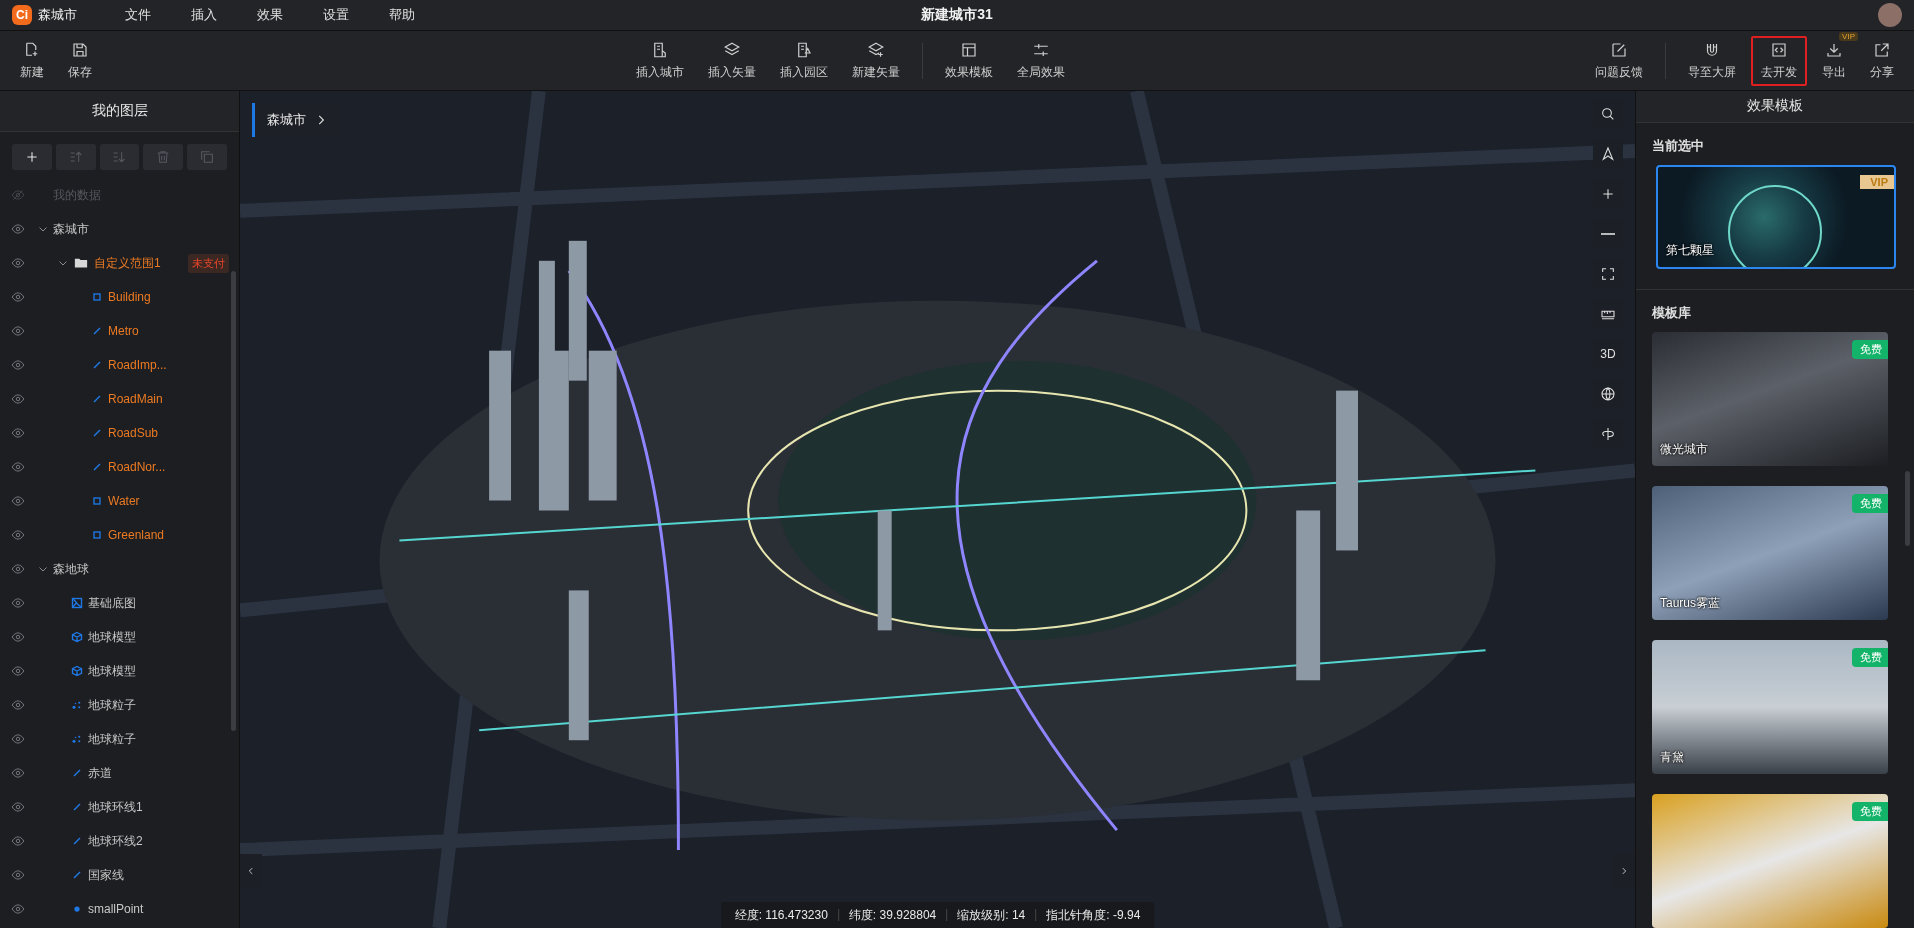 The width and height of the screenshot is (1914, 928). Describe the element at coordinates (1608, 314) in the screenshot. I see `ruler-button` at that location.